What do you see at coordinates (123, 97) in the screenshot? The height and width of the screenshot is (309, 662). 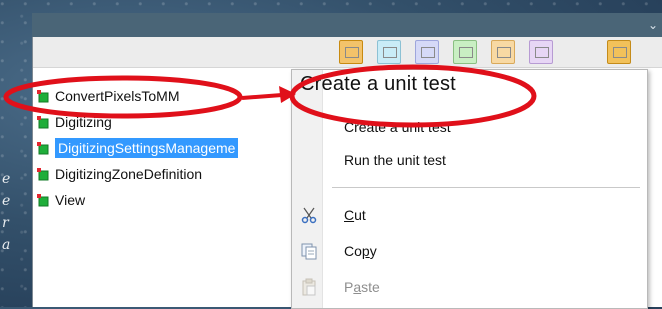 I see `highlight-ellipse-left` at bounding box center [123, 97].